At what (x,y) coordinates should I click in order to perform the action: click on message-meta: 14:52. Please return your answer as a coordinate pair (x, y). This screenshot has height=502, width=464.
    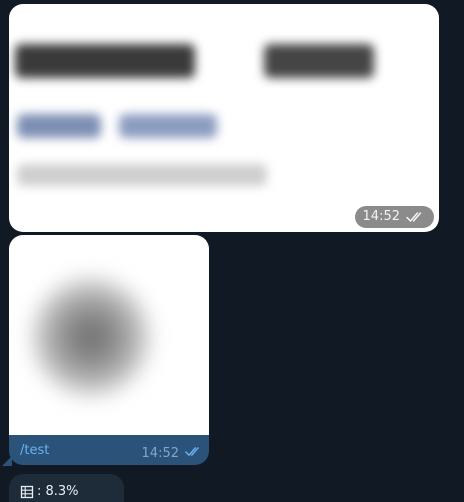
    Looking at the image, I should click on (172, 453).